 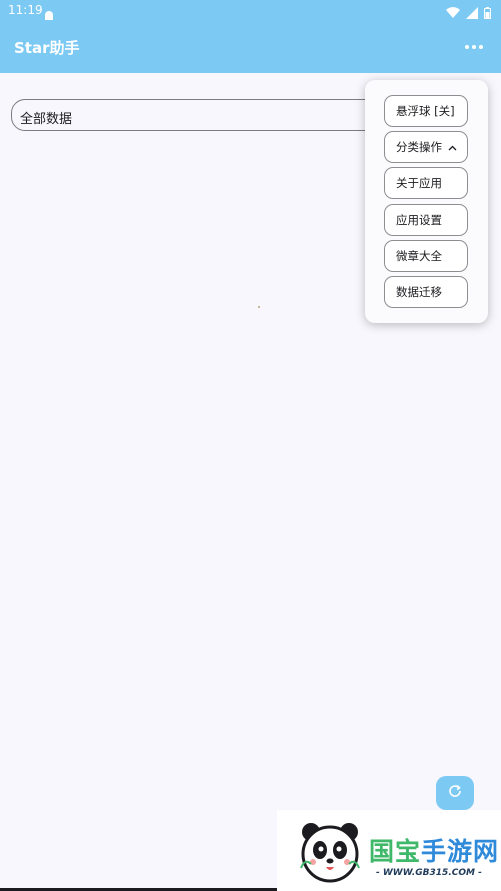 I want to click on status-time: 11:19, so click(x=25, y=10).